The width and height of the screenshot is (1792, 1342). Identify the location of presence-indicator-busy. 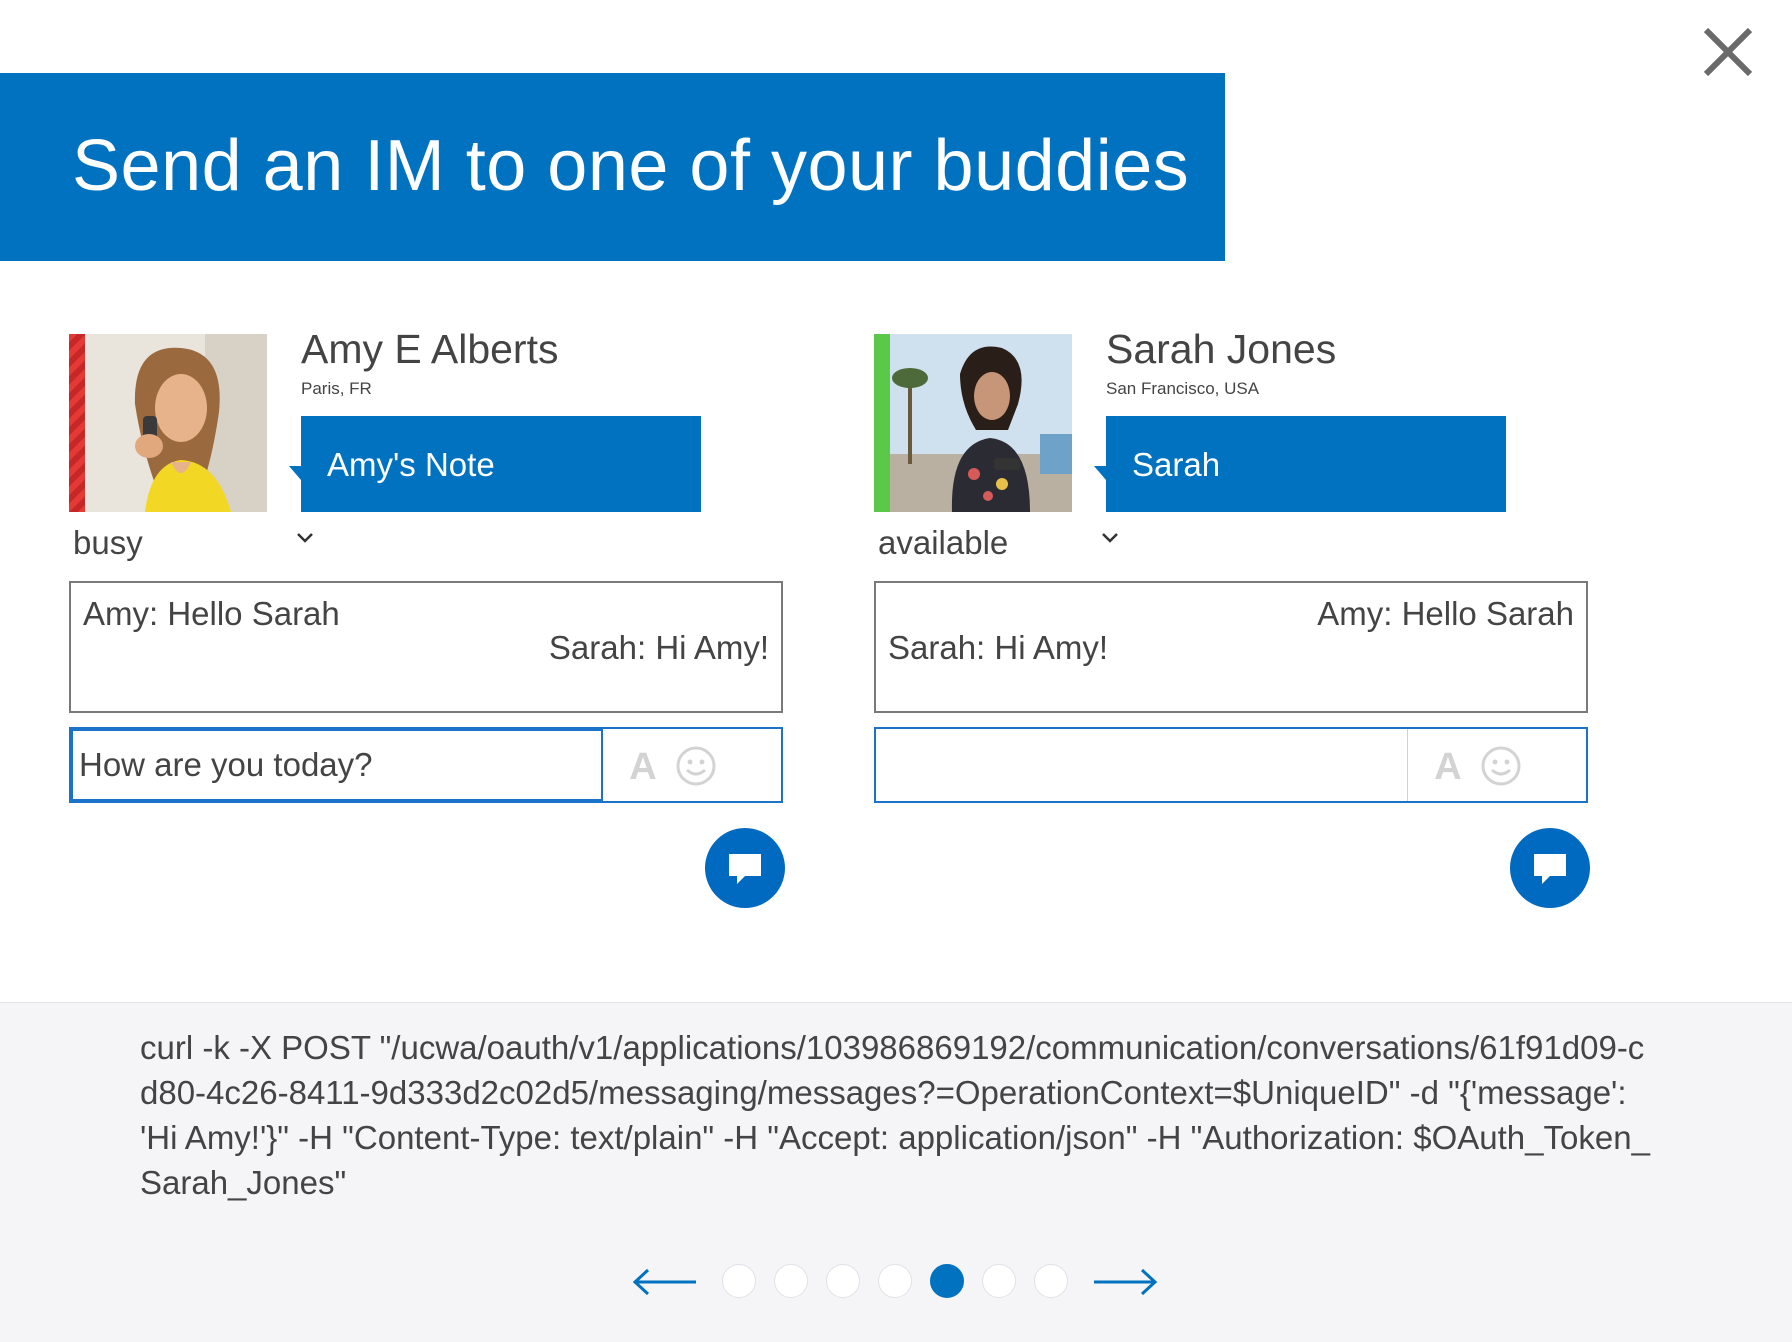
(77, 423).